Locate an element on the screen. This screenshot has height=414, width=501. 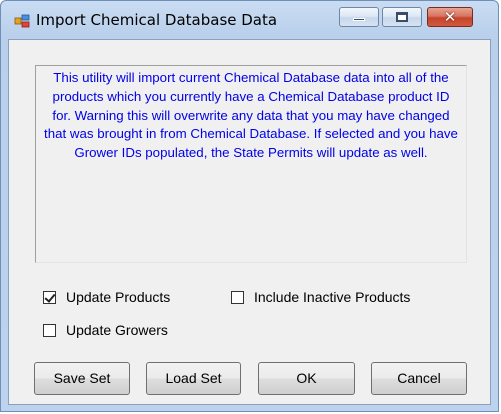
maximize-icon is located at coordinates (402, 17).